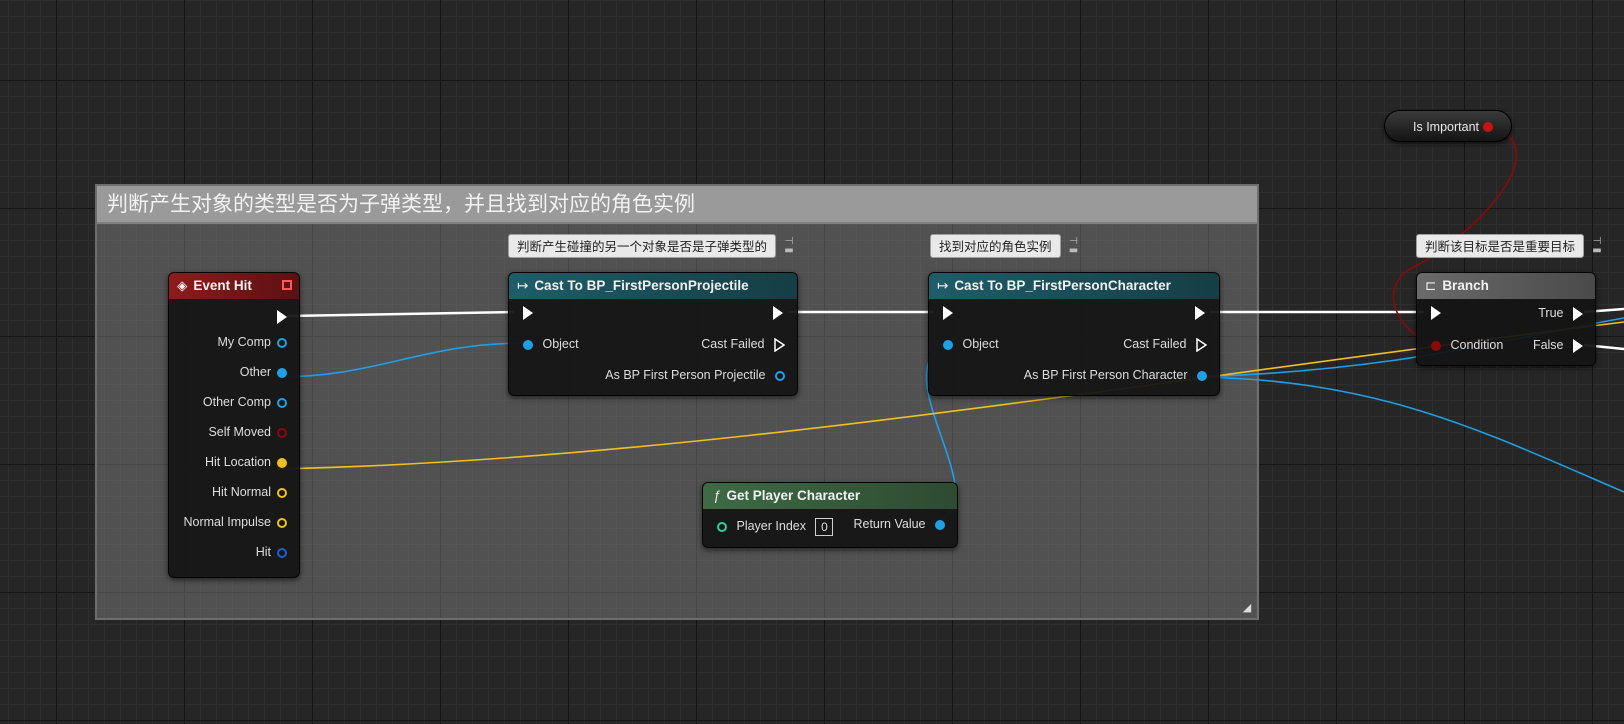 Image resolution: width=1624 pixels, height=724 pixels. Describe the element at coordinates (780, 375) in the screenshot. I see `projectile-output-pin` at that location.